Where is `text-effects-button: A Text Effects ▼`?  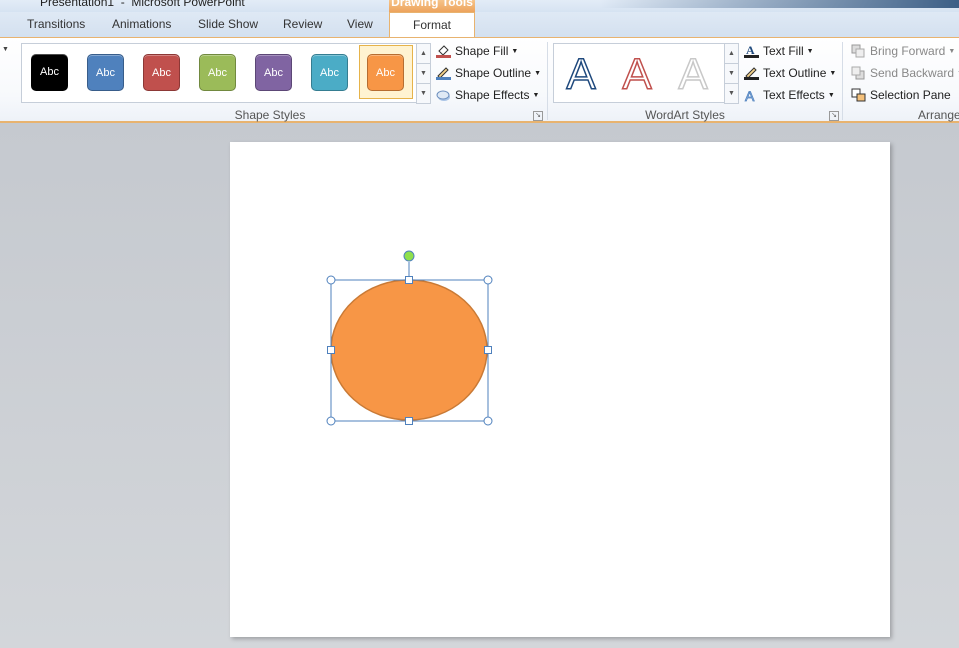 text-effects-button: A Text Effects ▼ is located at coordinates (789, 96).